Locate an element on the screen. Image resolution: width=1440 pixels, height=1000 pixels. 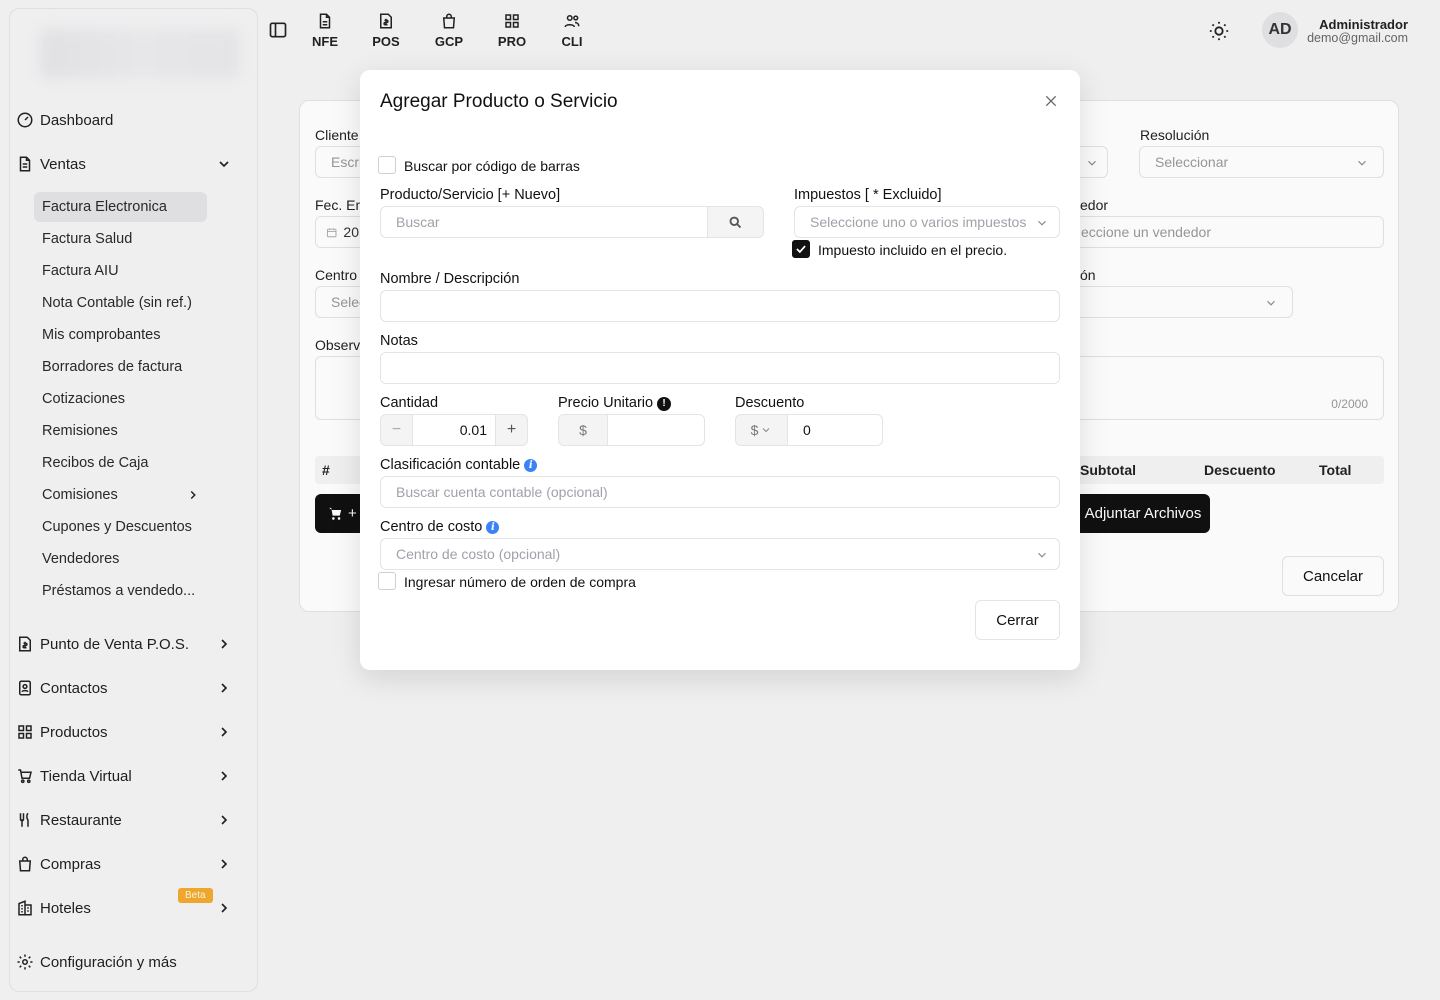
centro-costo-select: Centro de costo (opcional) is located at coordinates (720, 554).